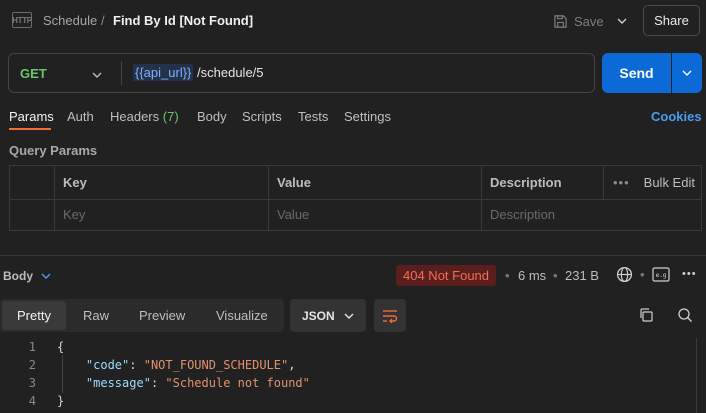 The image size is (706, 413). Describe the element at coordinates (212, 116) in the screenshot. I see `tab-body: Body` at that location.